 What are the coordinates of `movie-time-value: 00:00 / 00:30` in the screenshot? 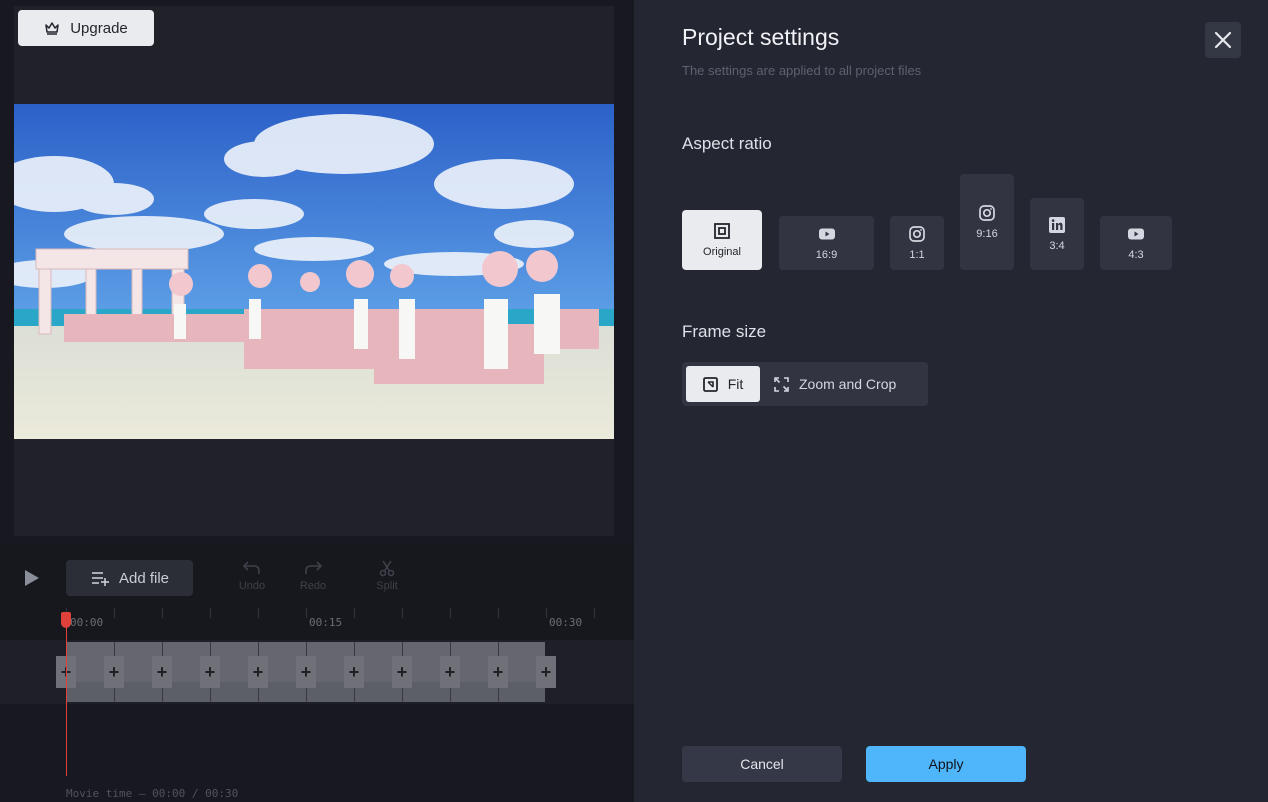 It's located at (195, 793).